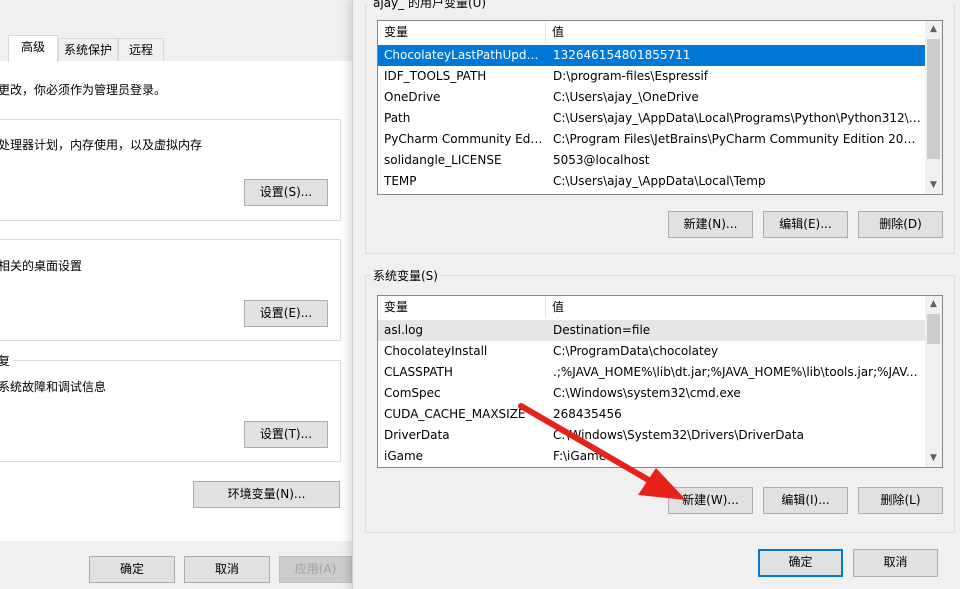  What do you see at coordinates (176, 565) in the screenshot?
I see `system-properties-footer: 确定 取消 应用(A)` at bounding box center [176, 565].